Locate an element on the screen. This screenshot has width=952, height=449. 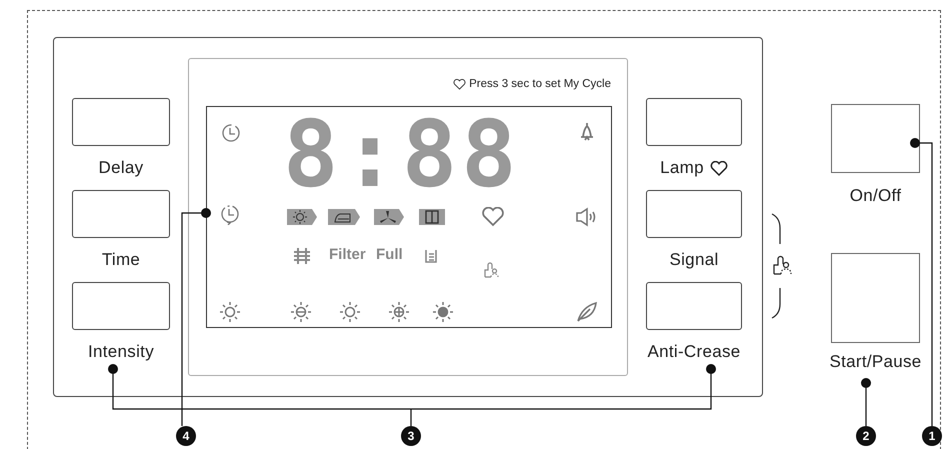
power-button is located at coordinates (875, 138).